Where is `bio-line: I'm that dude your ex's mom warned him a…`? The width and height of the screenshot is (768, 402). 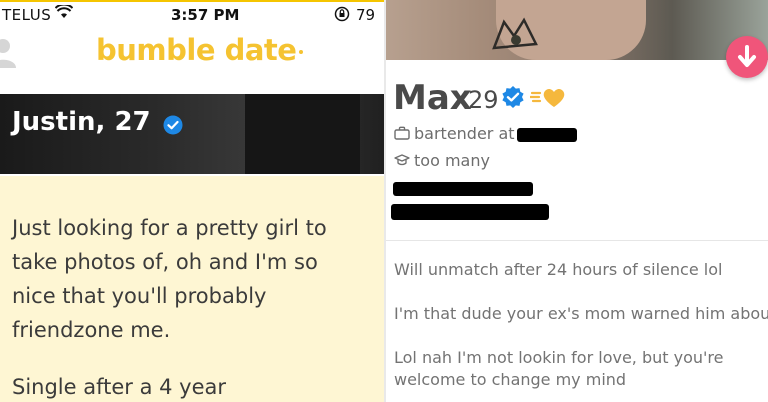
bio-line: I'm that dude your ex's mom warned him a… is located at coordinates (581, 313).